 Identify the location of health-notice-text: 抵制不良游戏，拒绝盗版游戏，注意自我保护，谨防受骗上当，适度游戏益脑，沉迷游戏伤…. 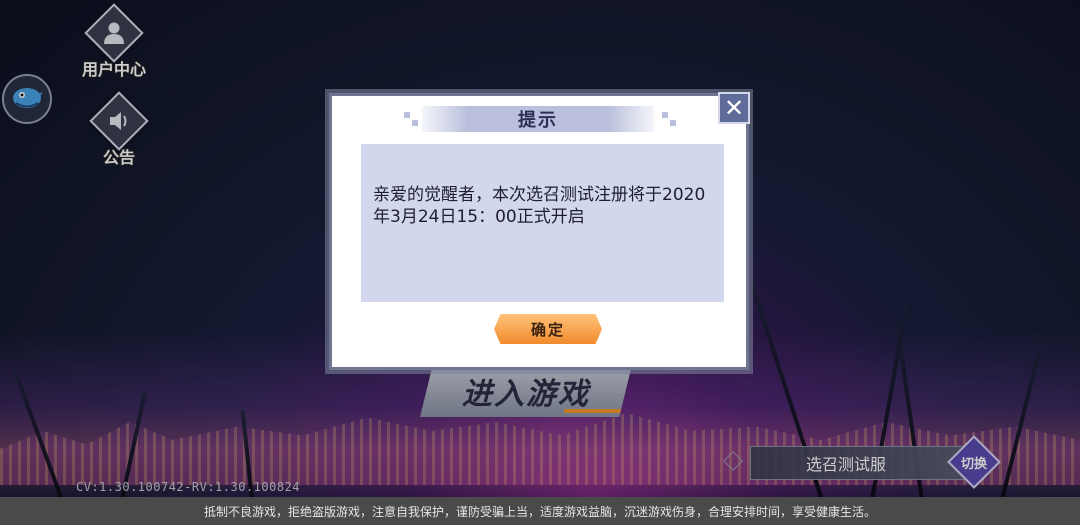
(539, 511).